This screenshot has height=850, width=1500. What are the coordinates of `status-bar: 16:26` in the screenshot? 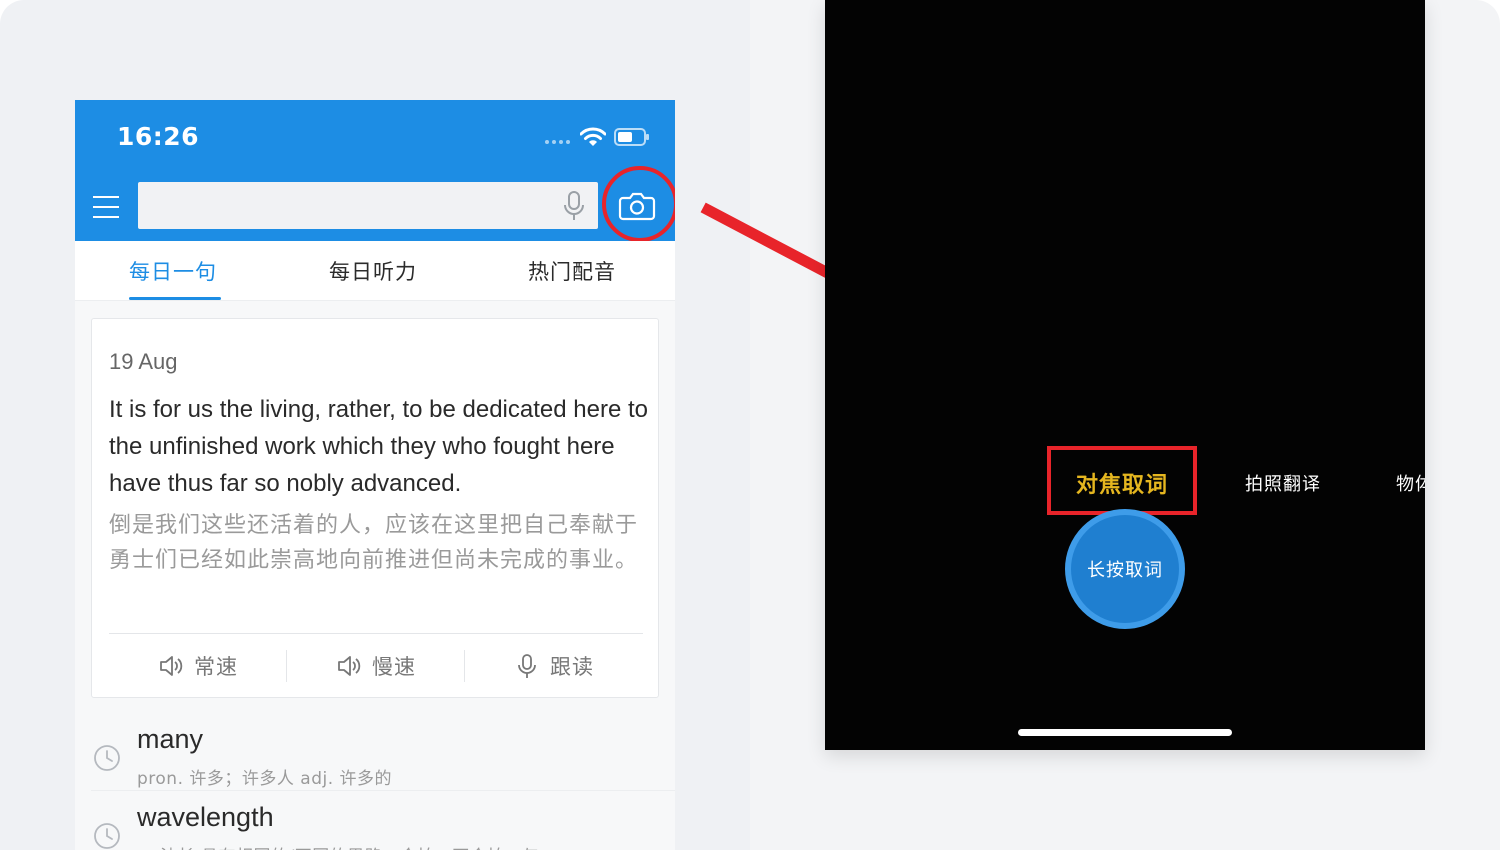 It's located at (375, 140).